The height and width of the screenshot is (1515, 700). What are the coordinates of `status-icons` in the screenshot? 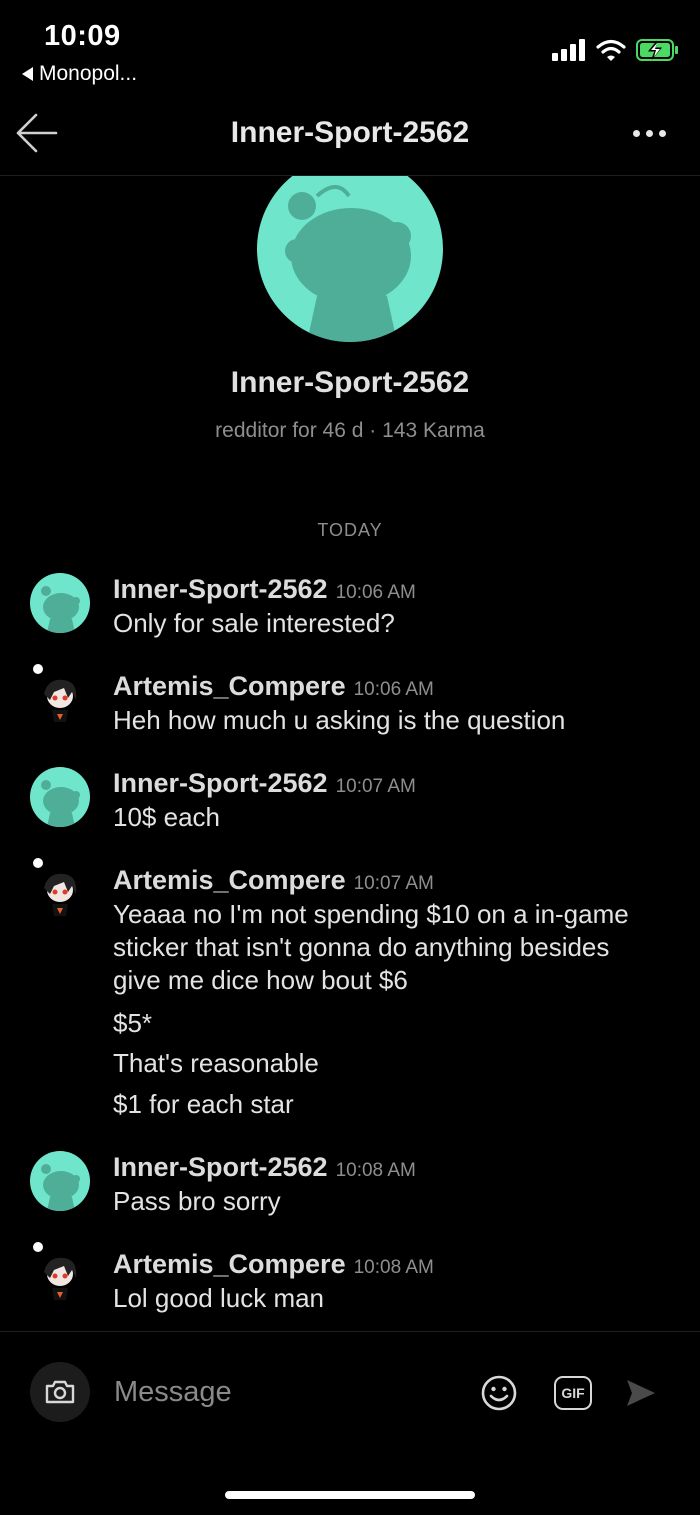 It's located at (616, 50).